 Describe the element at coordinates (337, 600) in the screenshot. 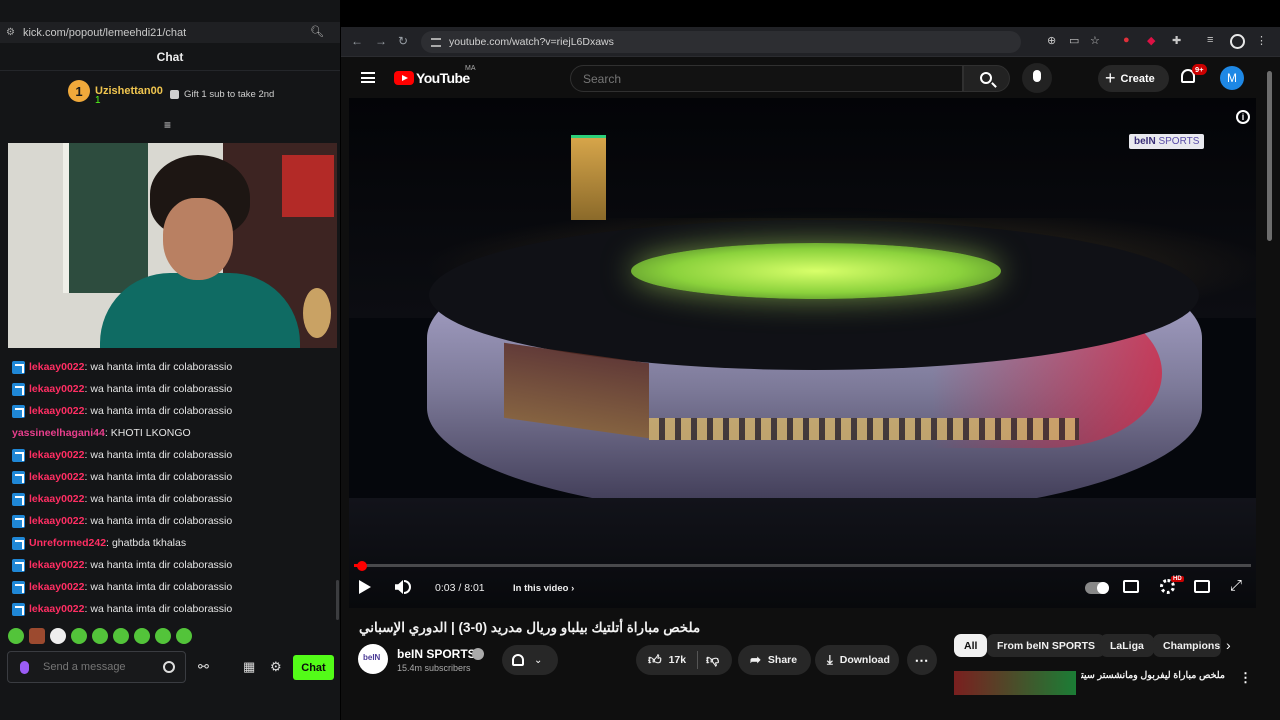

I see `chat-scrollbar` at that location.